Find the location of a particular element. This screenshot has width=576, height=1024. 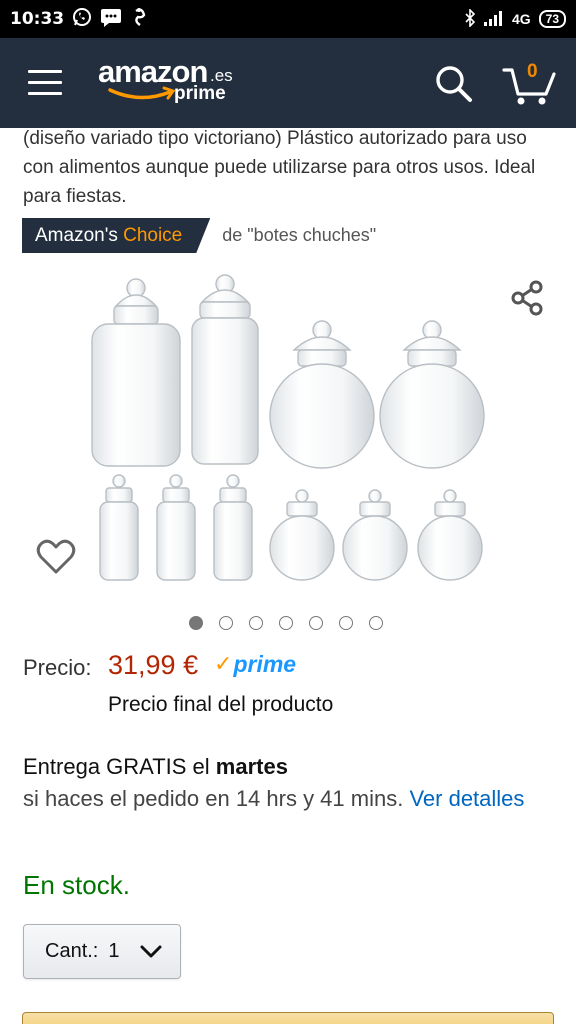

delivery-prefix: Entrega GRATIS el is located at coordinates (116, 766).